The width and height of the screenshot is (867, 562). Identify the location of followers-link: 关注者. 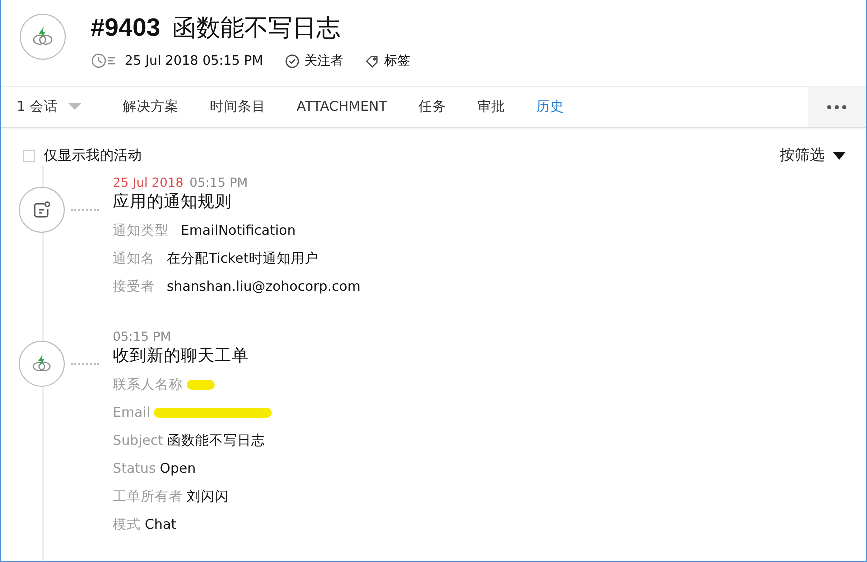
(324, 61).